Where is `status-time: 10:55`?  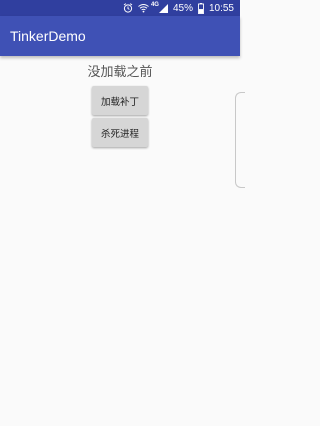
status-time: 10:55 is located at coordinates (221, 8).